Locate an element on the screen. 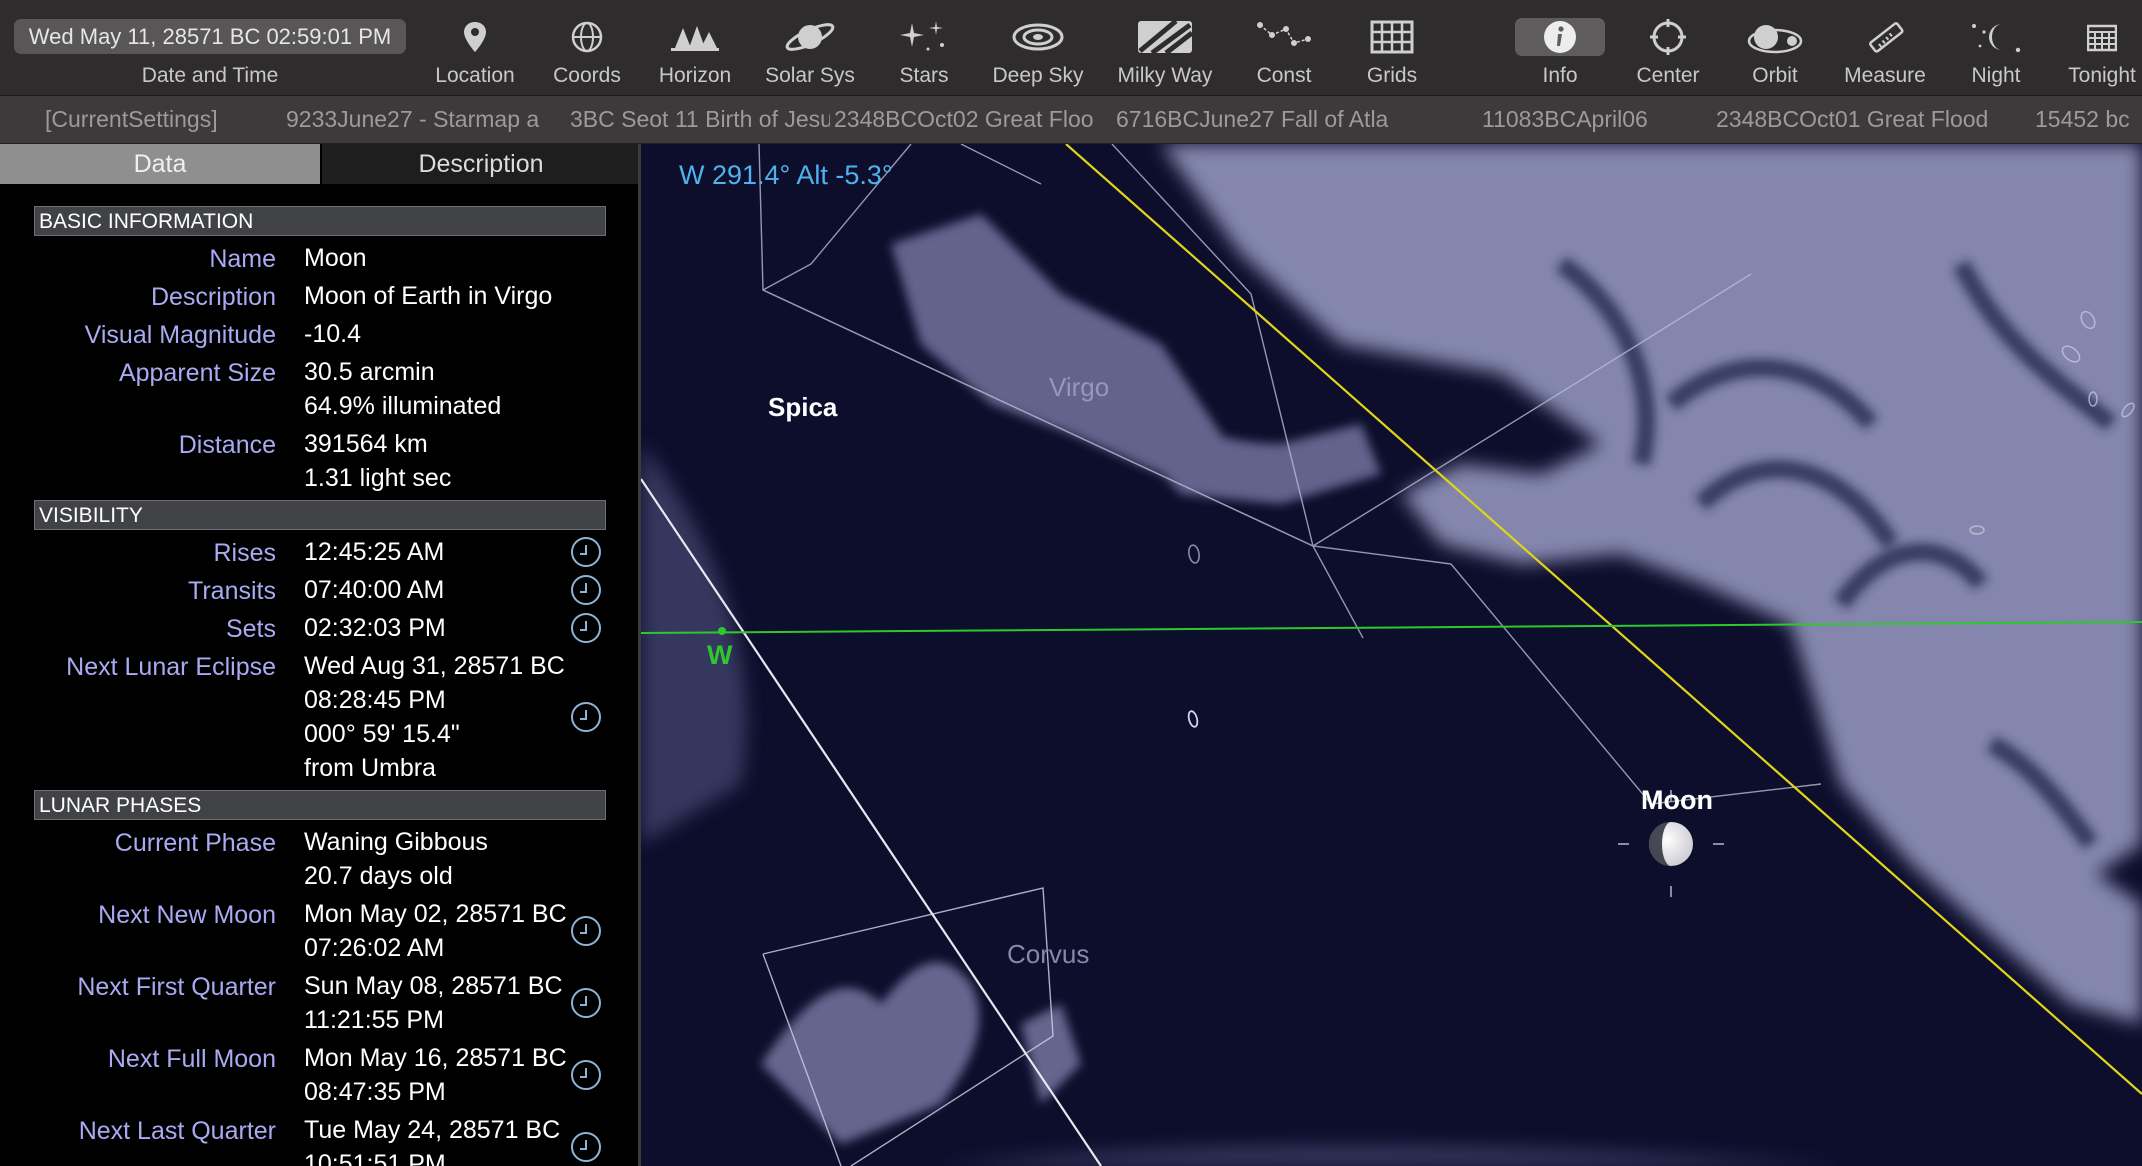 The height and width of the screenshot is (1166, 2142). tab-description: Description is located at coordinates (480, 164).